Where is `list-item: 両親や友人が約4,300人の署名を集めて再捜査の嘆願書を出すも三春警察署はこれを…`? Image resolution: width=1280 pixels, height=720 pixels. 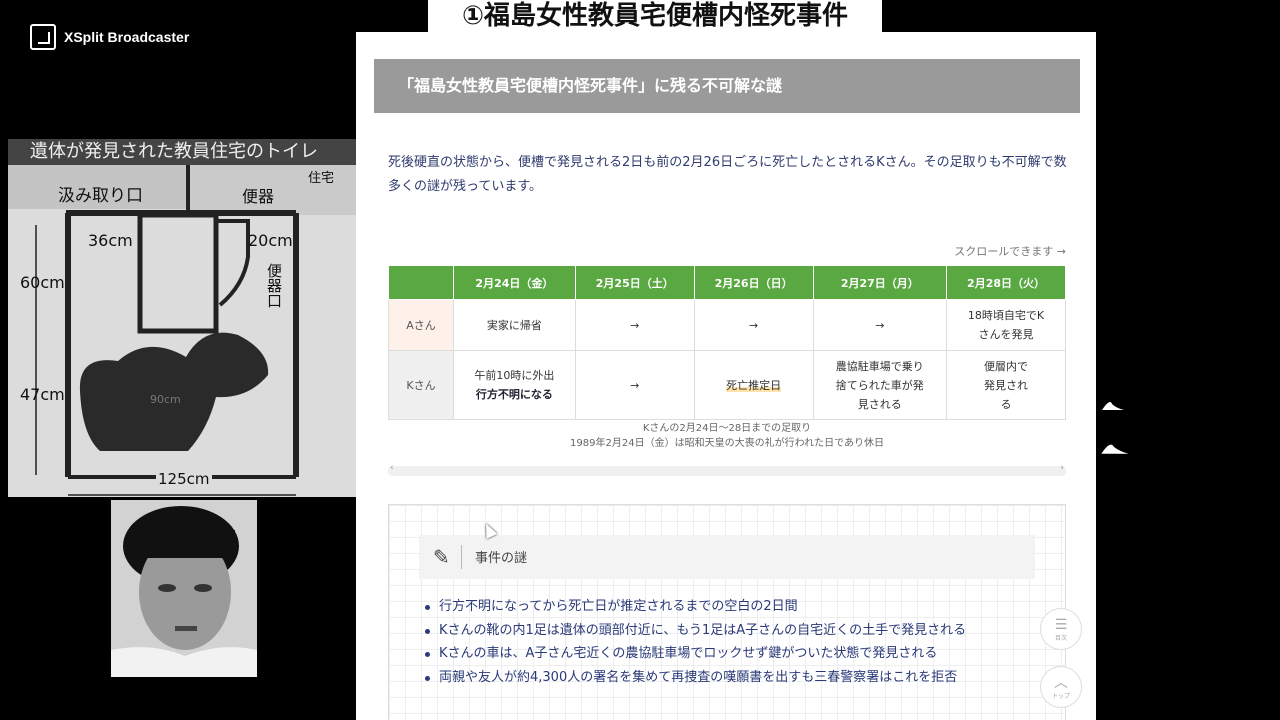 list-item: 両親や友人が約4,300人の署名を集めて再捜査の嘆願書を出すも三春警察署はこれを… is located at coordinates (694, 678).